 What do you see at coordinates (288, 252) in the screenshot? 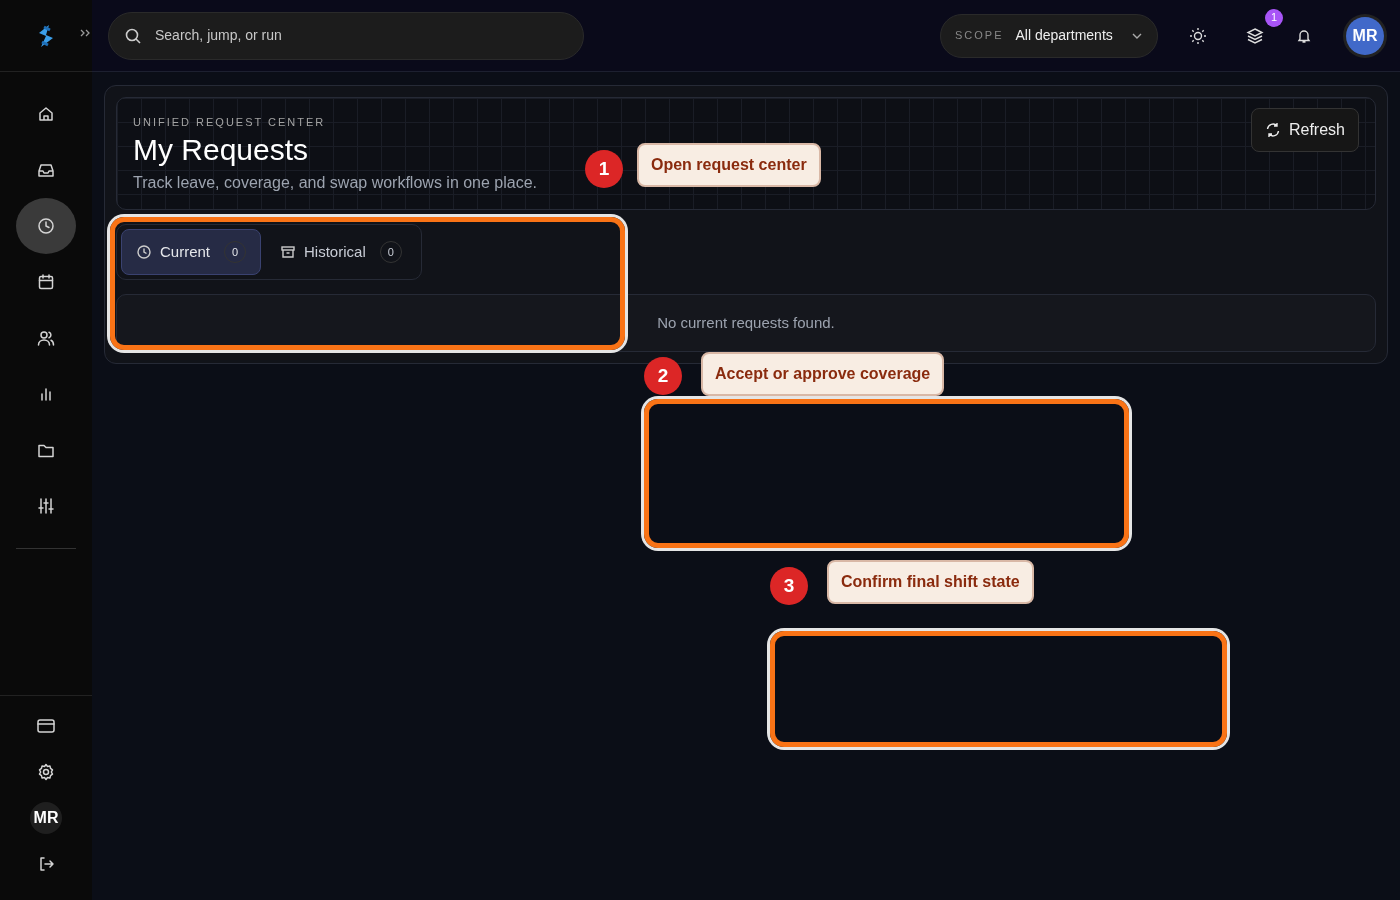
I see `archive-icon` at bounding box center [288, 252].